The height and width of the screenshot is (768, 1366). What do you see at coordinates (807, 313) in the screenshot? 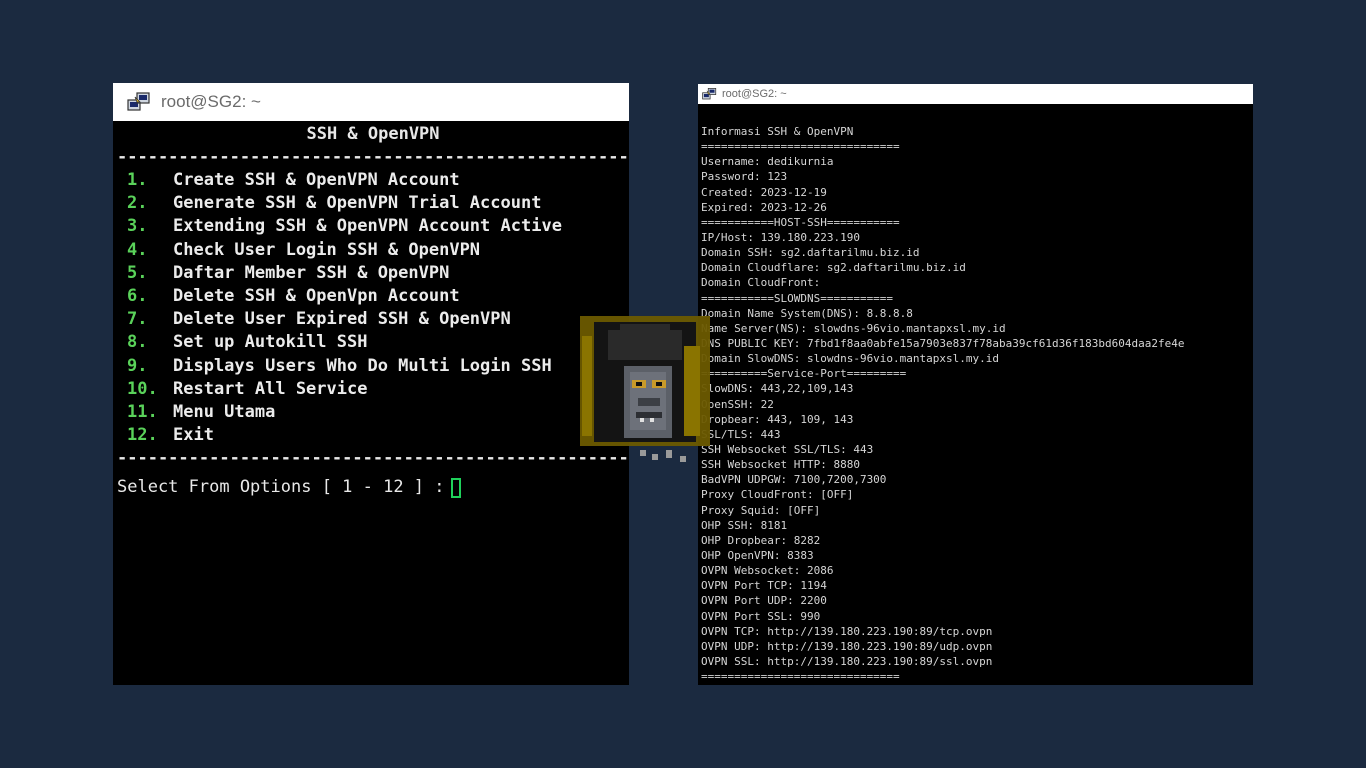
I see `output-line: Domain Name System(DNS): 8.8.8.8` at bounding box center [807, 313].